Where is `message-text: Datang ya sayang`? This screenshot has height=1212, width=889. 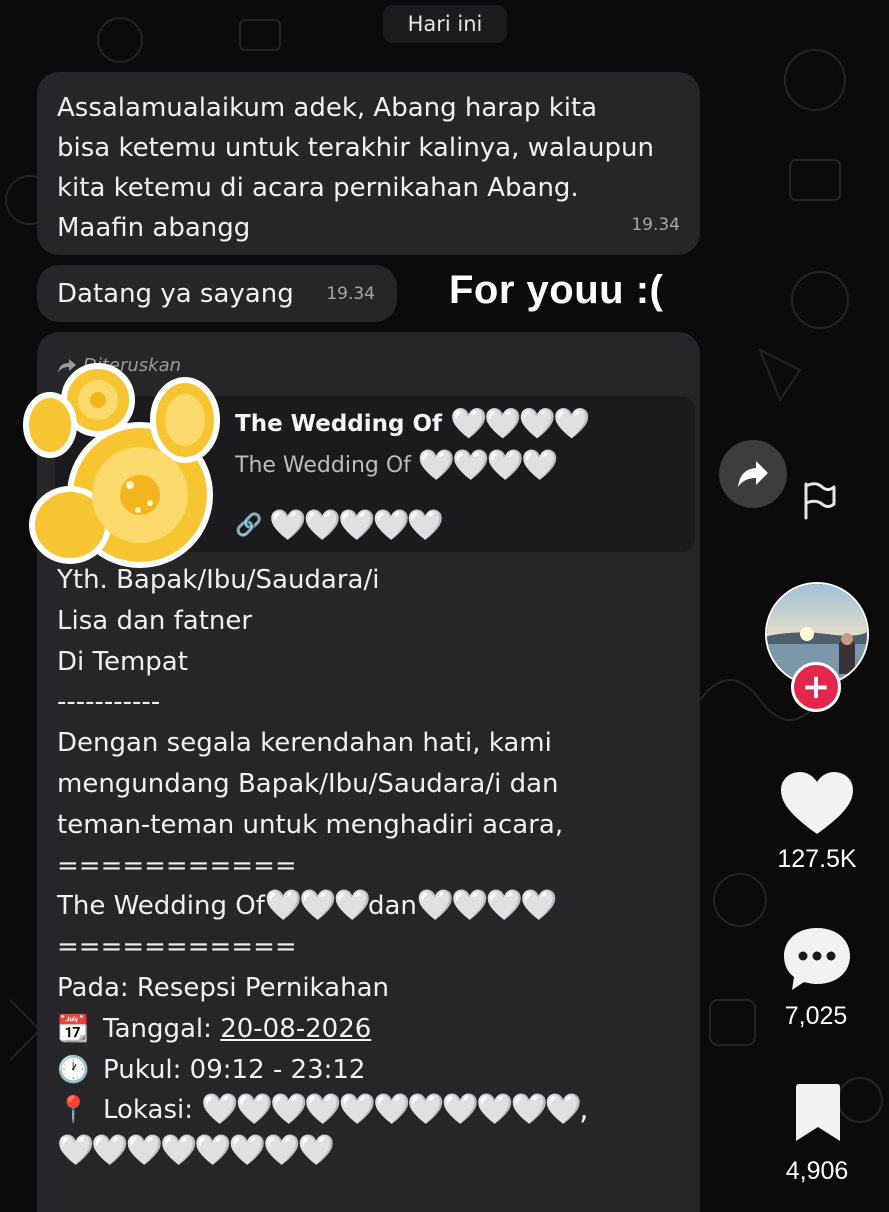
message-text: Datang ya sayang is located at coordinates (175, 294).